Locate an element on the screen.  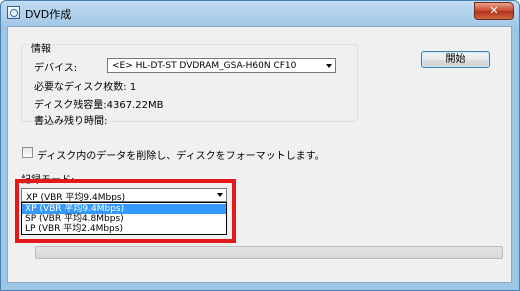
remaining-time-text: 書込み残り時間: is located at coordinates (71, 121).